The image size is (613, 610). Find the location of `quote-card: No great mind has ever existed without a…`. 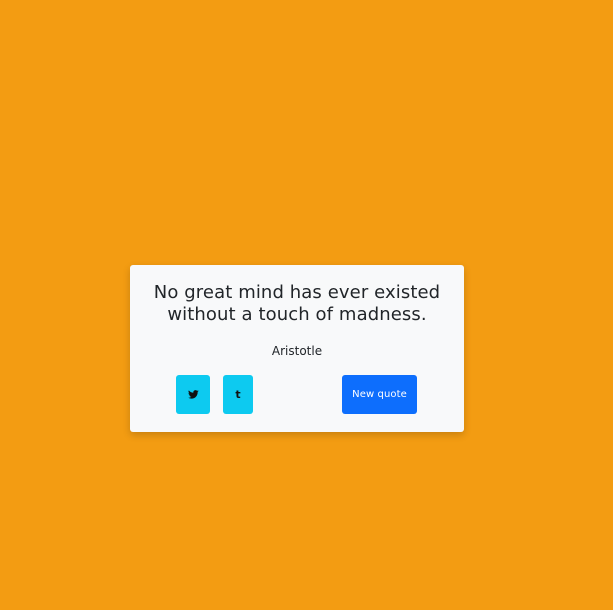

quote-card: No great mind has ever existed without a… is located at coordinates (297, 348).